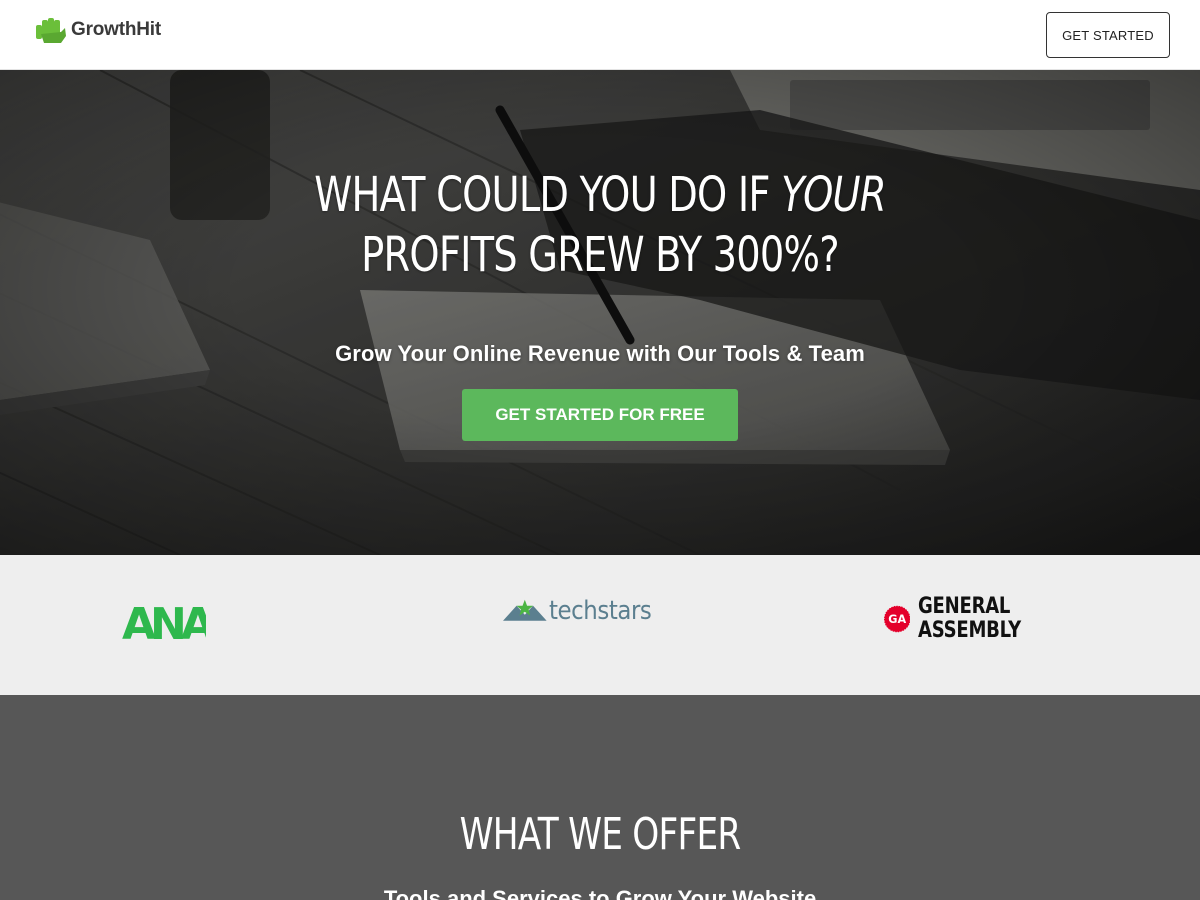  I want to click on offer-title: WHAT WE OFFER, so click(600, 834).